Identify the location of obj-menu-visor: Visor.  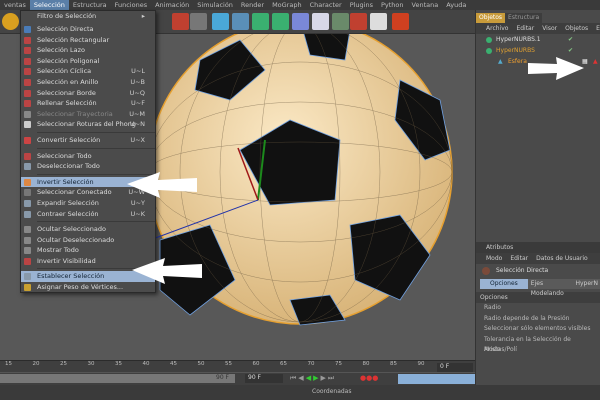
(549, 28).